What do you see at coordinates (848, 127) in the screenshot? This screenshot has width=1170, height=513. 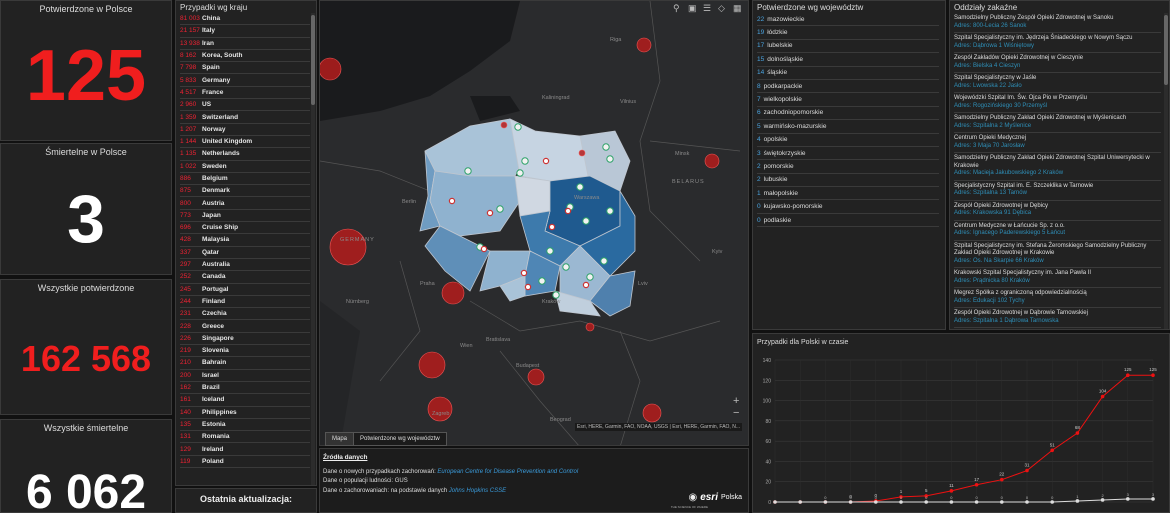 I see `voivodeship-row: 5 warmińsko-mazurskie` at bounding box center [848, 127].